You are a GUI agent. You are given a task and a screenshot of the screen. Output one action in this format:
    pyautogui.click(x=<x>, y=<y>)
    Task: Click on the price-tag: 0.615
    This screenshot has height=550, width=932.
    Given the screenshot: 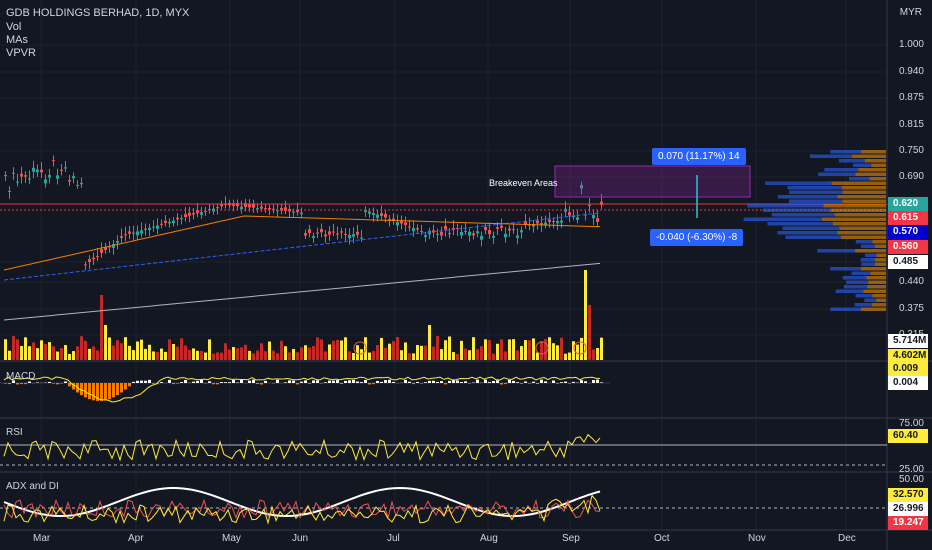 What is the action you would take?
    pyautogui.click(x=908, y=218)
    